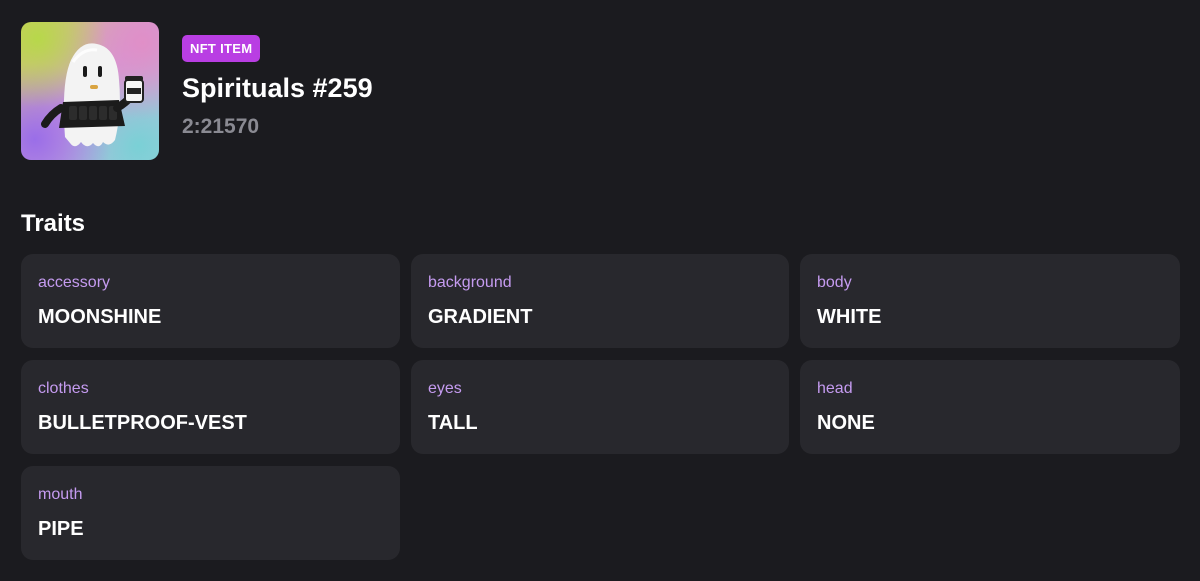 This screenshot has width=1200, height=581. Describe the element at coordinates (990, 407) in the screenshot. I see `trait-card-head: head NONE` at that location.